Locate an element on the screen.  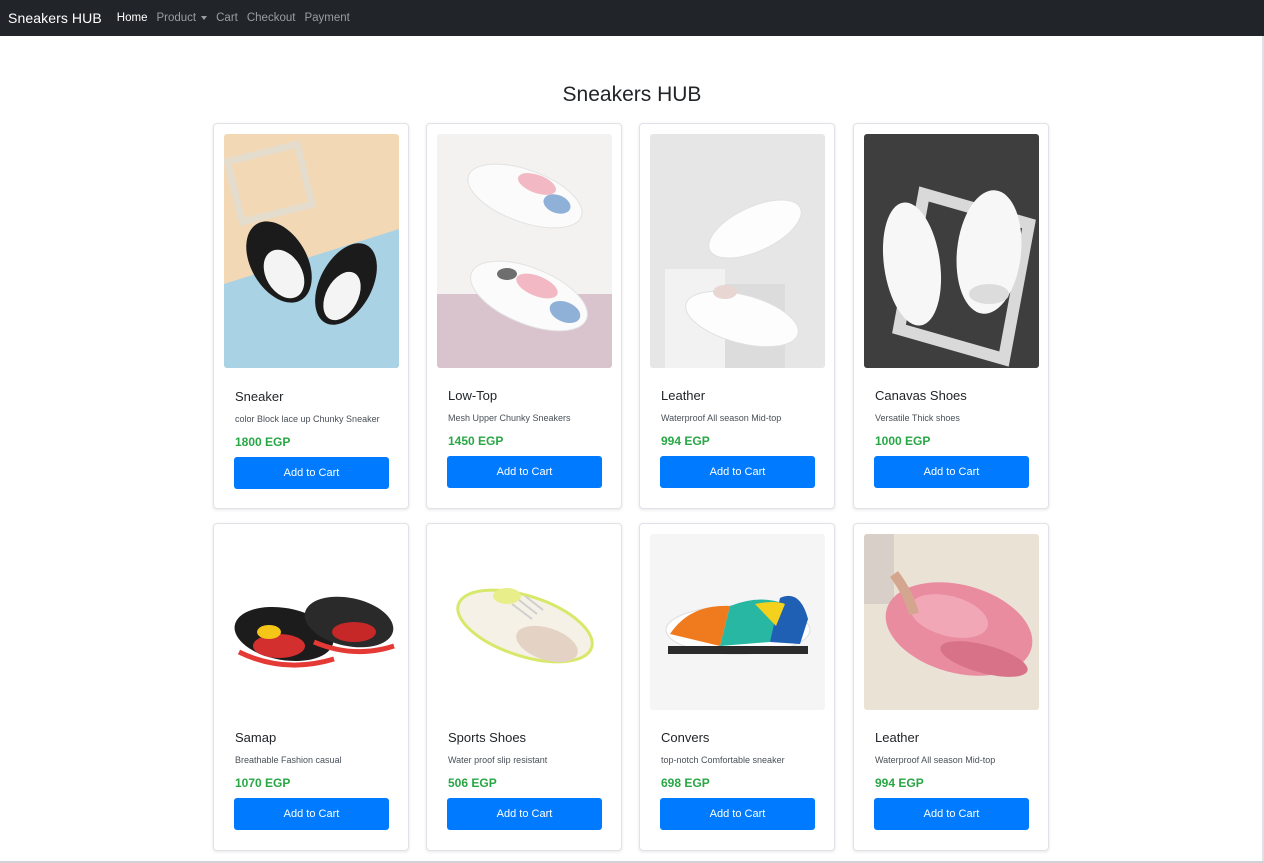
product-name: Samap is located at coordinates (256, 737).